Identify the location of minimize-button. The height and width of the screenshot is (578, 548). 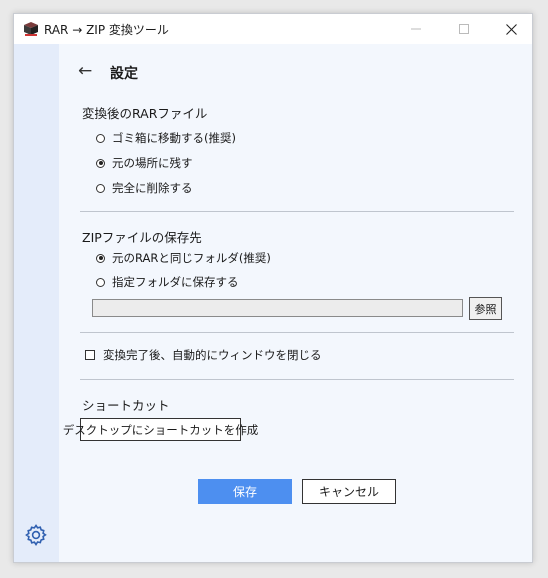
(416, 29).